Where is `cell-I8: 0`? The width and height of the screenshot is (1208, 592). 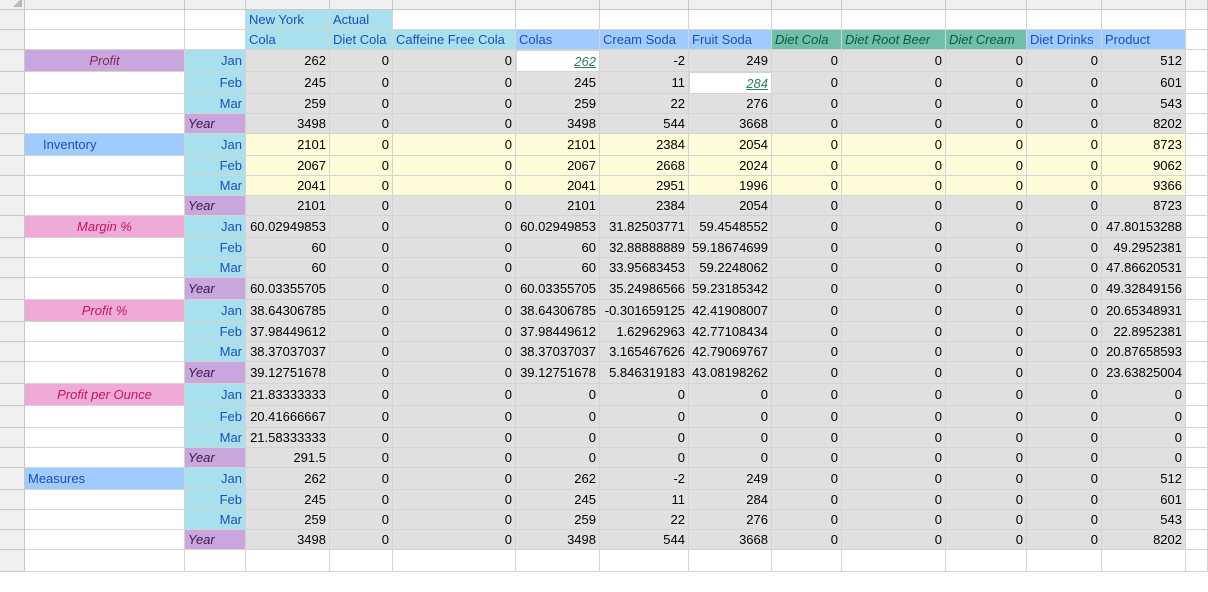 cell-I8: 0 is located at coordinates (807, 166).